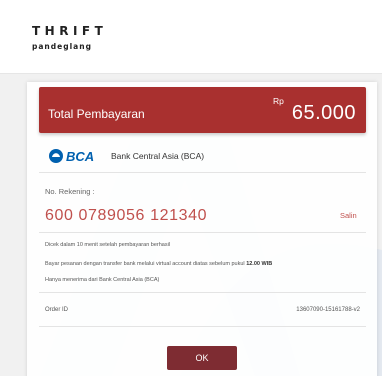  What do you see at coordinates (202, 358) in the screenshot?
I see `ok-button: OK` at bounding box center [202, 358].